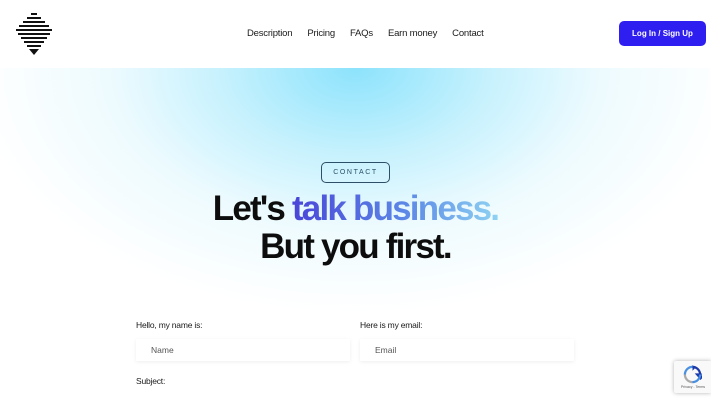 The height and width of the screenshot is (400, 711). I want to click on nav-link-contact: Contact, so click(468, 34).